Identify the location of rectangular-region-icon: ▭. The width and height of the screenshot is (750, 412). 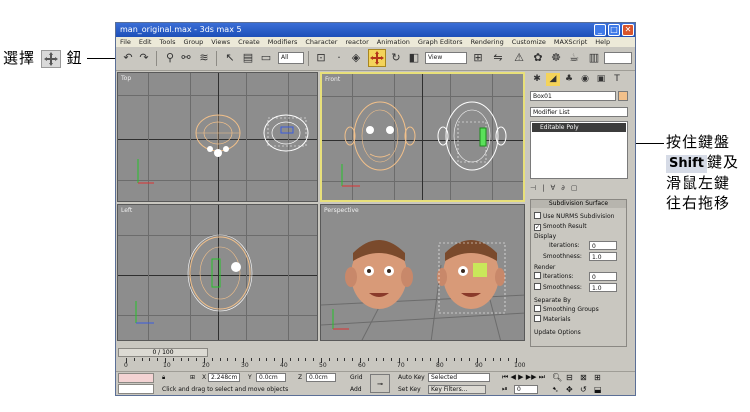
(266, 58).